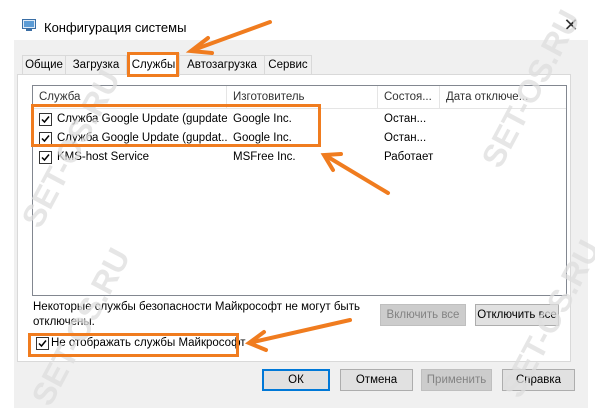  I want to click on tab-label: Загрузка, so click(96, 65).